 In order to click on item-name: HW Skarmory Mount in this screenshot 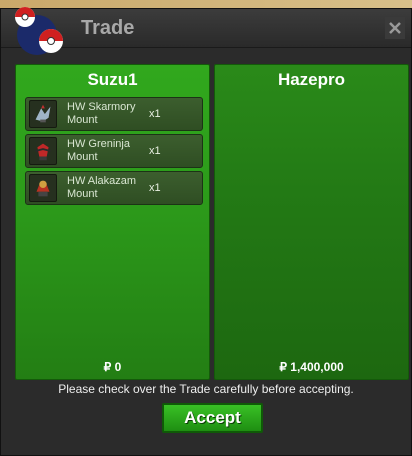, I will do `click(101, 113)`.